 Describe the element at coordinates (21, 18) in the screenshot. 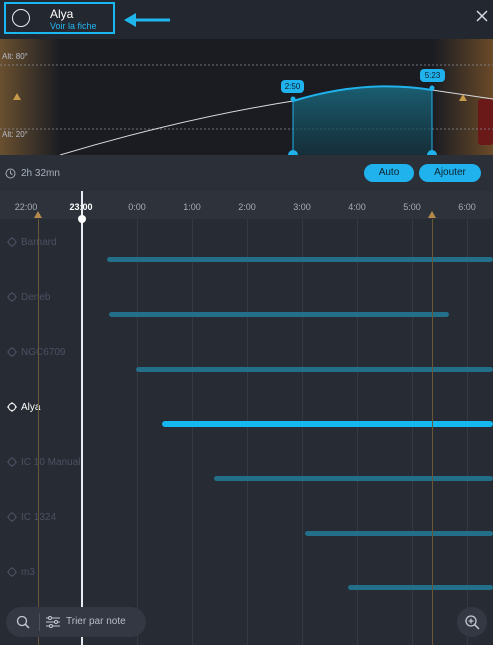

I see `object-icon` at that location.